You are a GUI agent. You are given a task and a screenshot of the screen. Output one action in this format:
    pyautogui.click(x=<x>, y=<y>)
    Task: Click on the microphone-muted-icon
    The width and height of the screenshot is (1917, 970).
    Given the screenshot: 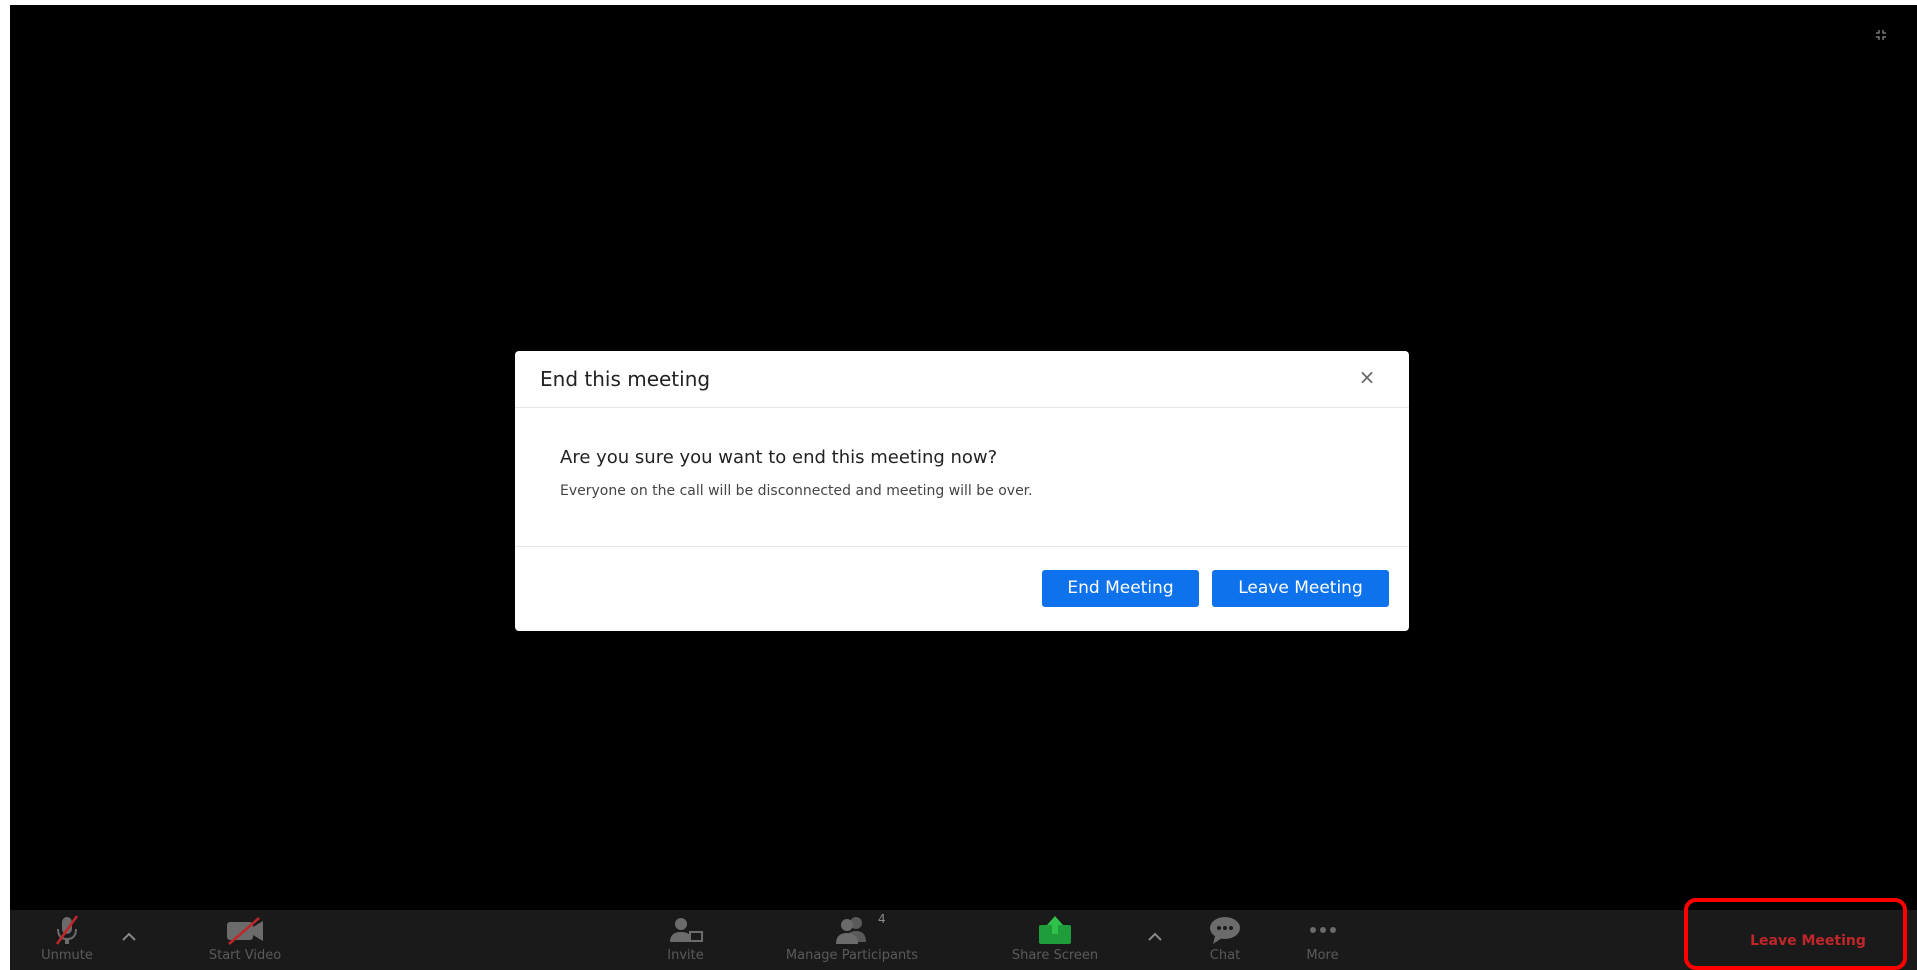 What is the action you would take?
    pyautogui.click(x=67, y=930)
    